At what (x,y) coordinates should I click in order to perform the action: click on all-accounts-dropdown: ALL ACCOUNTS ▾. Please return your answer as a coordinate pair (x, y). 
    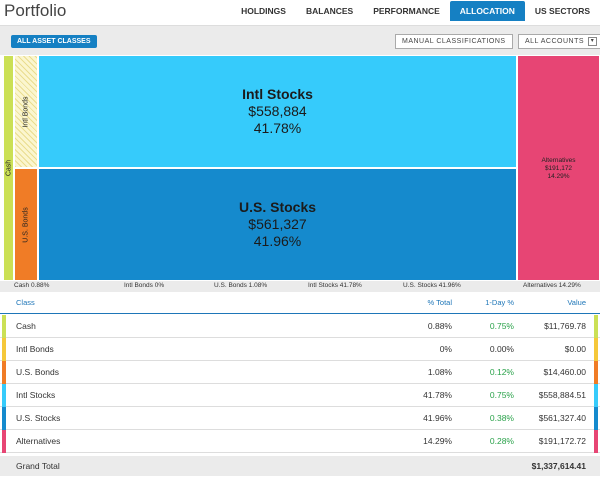
    Looking at the image, I should click on (559, 41).